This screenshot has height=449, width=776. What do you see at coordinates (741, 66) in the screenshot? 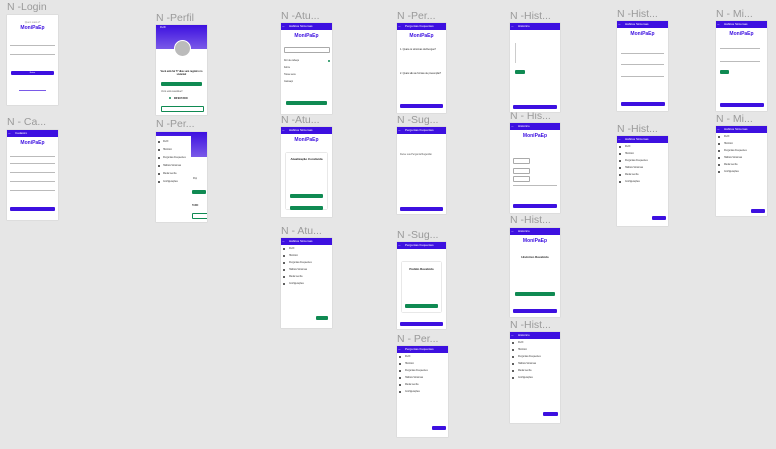
I see `mi1-frame: ← Hábitos Sintomas MoniPaEp` at bounding box center [741, 66].